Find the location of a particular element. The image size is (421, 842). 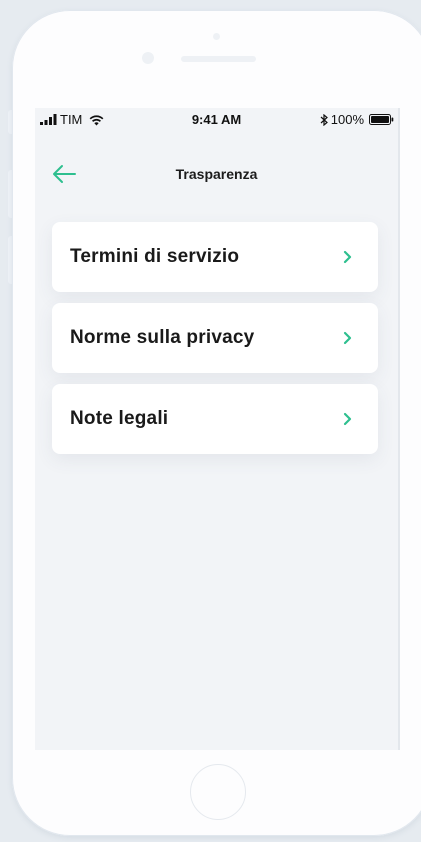

status-right: 100% is located at coordinates (357, 119).